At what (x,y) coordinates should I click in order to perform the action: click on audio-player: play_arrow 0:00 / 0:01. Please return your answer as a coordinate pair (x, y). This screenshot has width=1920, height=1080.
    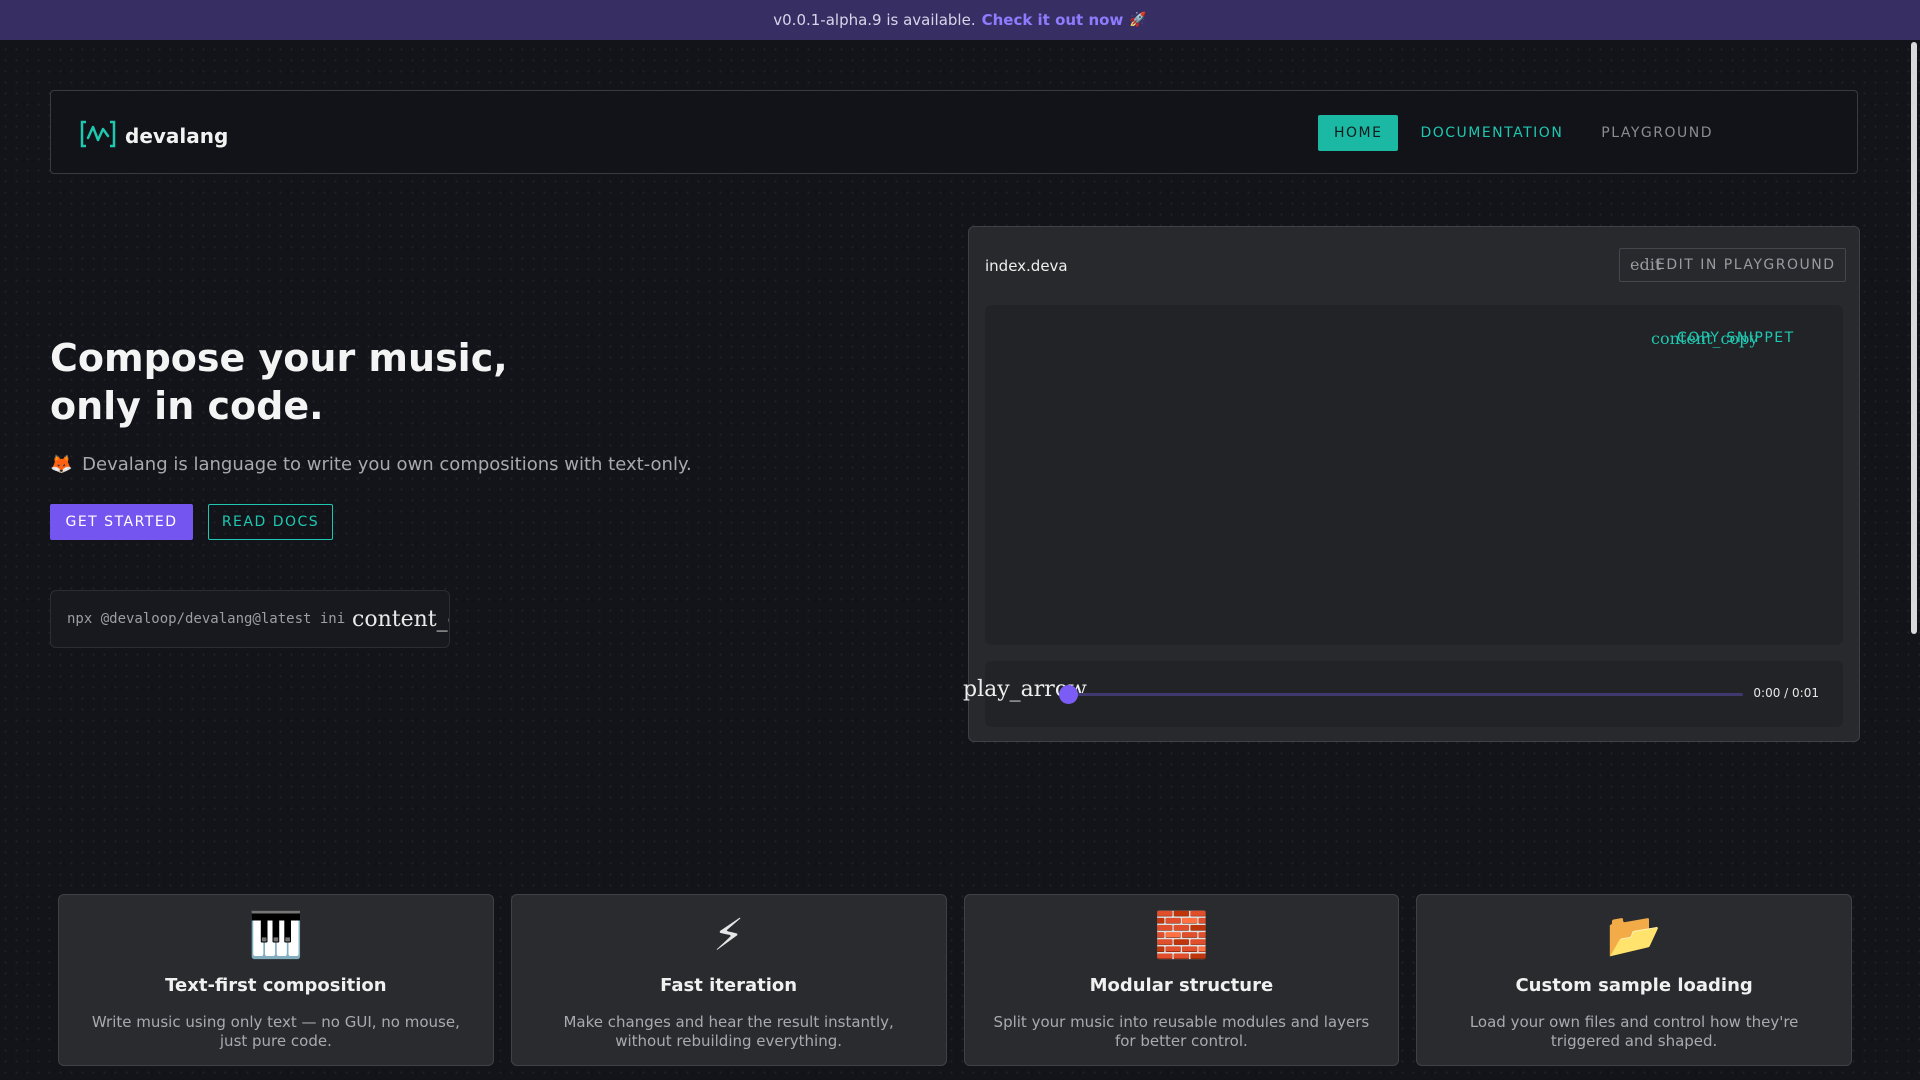
    Looking at the image, I should click on (1403, 694).